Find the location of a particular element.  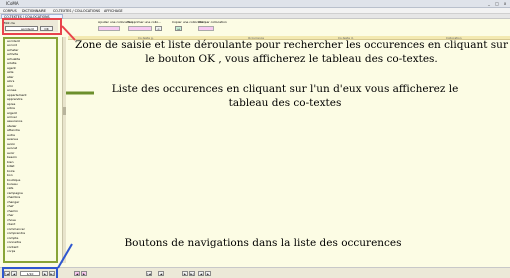

view-collocation-field is located at coordinates (206, 28).